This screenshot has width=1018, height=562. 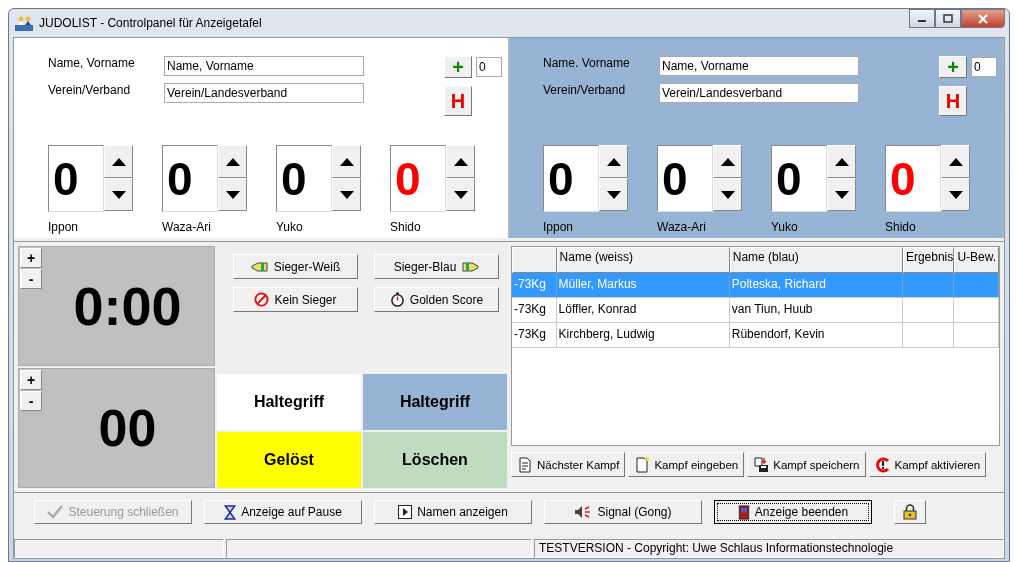 What do you see at coordinates (806, 464) in the screenshot?
I see `fight-button: Kampf speichern` at bounding box center [806, 464].